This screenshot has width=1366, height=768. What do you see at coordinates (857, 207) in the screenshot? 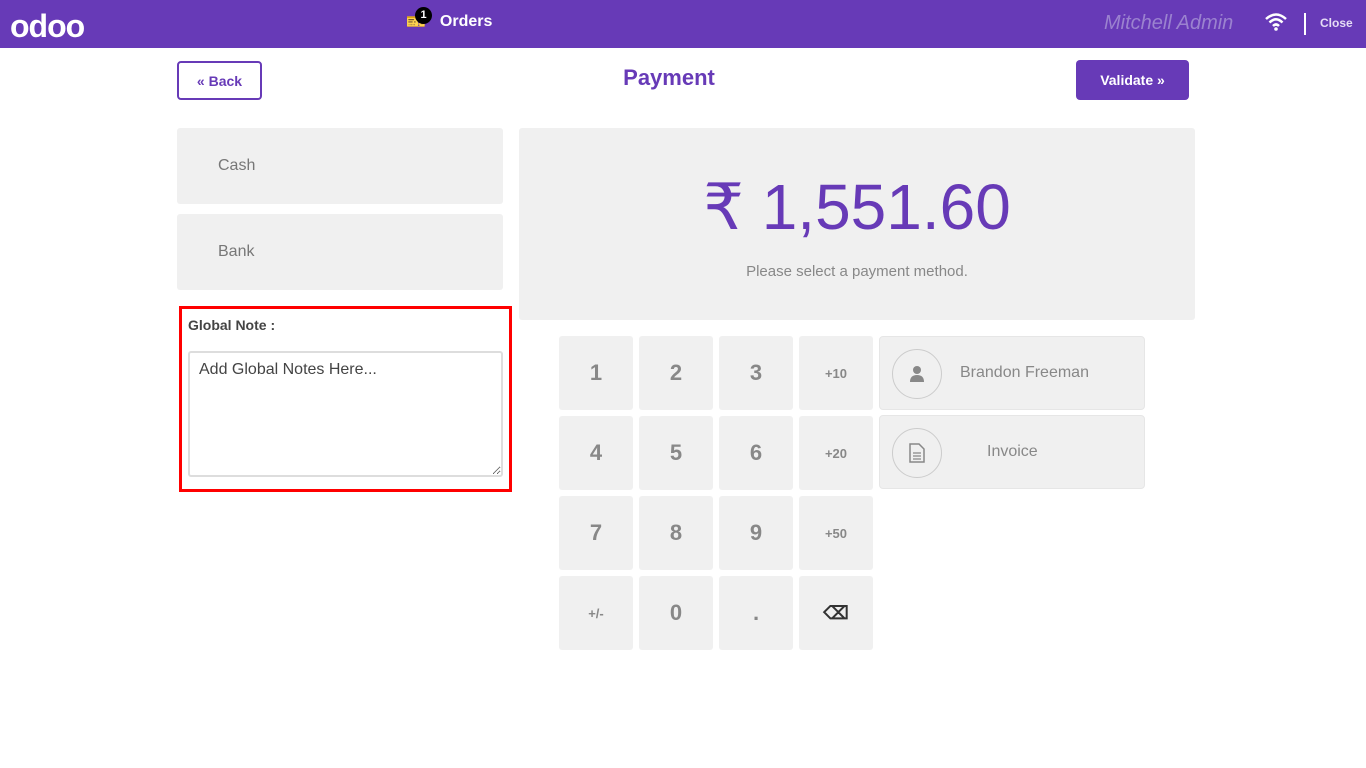
I see `total-amount: ₹ 1,551.60` at bounding box center [857, 207].